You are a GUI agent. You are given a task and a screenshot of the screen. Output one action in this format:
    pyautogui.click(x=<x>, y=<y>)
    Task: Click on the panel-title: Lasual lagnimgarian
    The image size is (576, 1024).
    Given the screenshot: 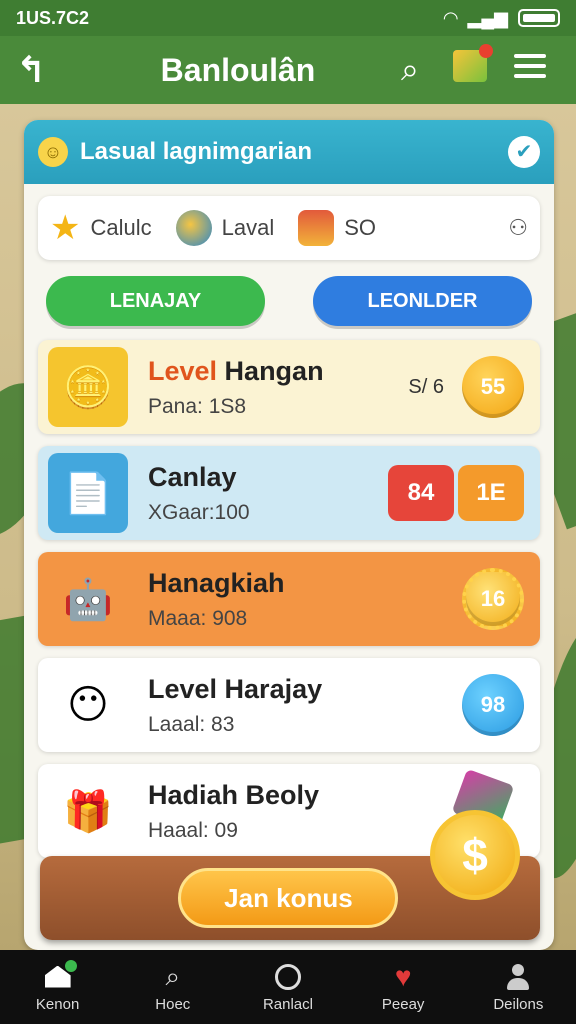 What is the action you would take?
    pyautogui.click(x=196, y=151)
    